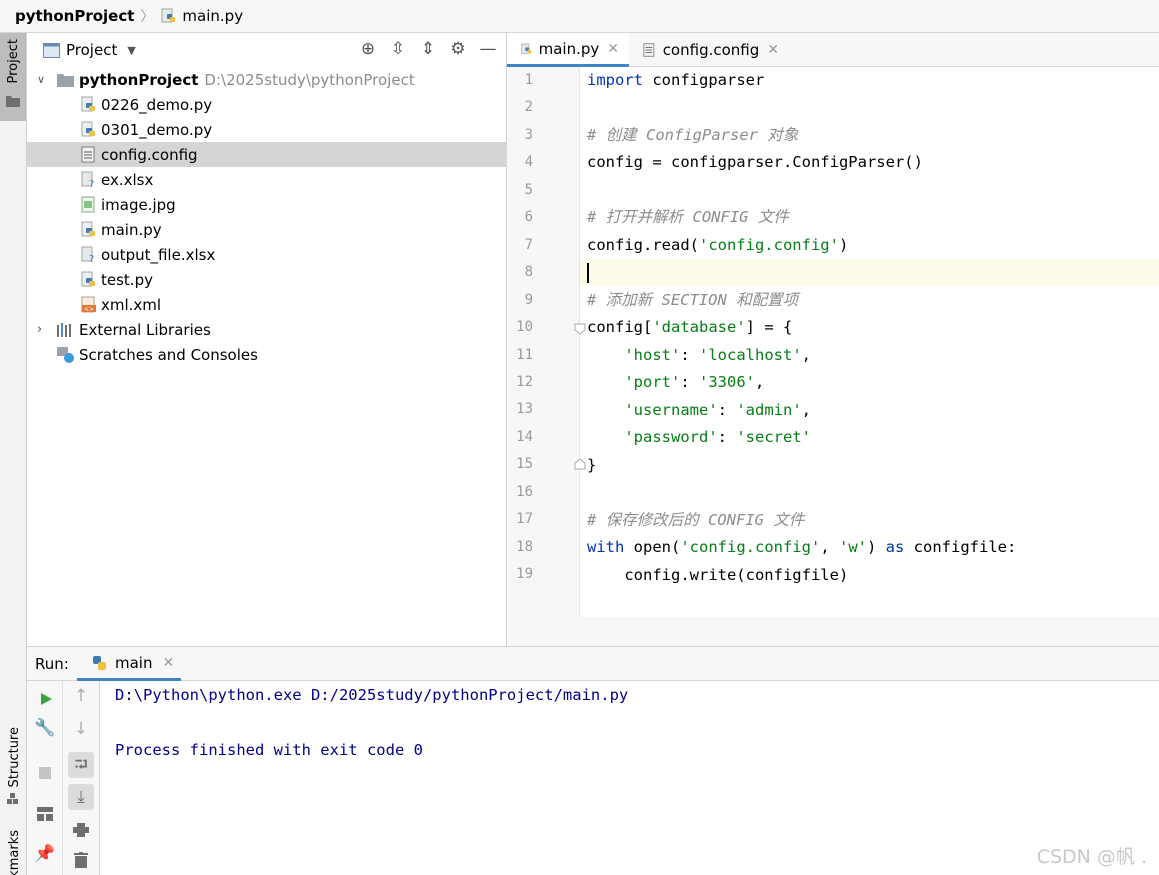 This screenshot has width=1159, height=875. What do you see at coordinates (99, 662) in the screenshot?
I see `python-icon` at bounding box center [99, 662].